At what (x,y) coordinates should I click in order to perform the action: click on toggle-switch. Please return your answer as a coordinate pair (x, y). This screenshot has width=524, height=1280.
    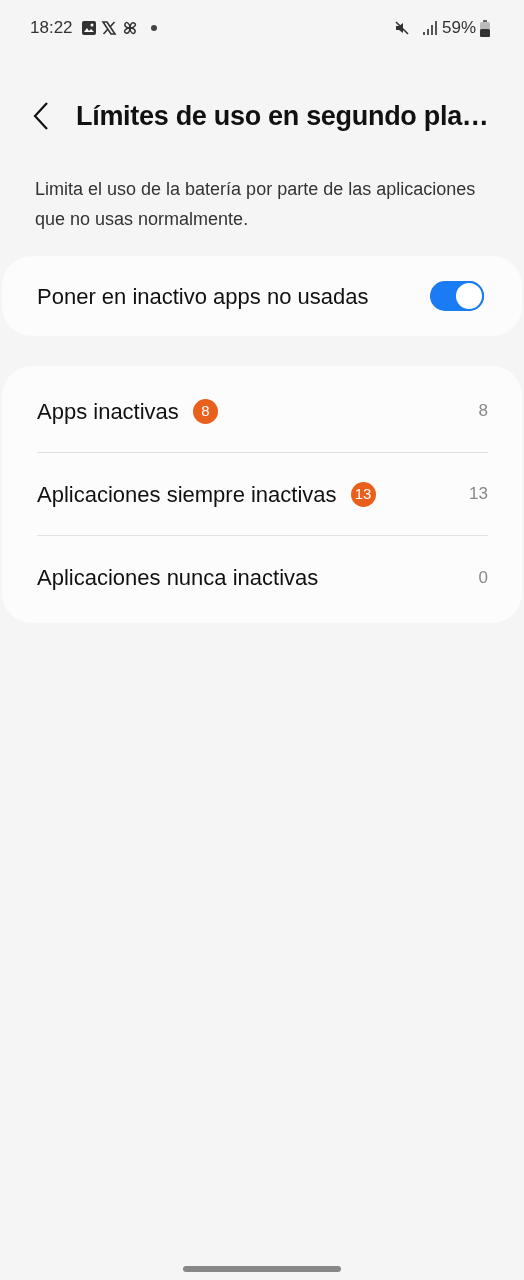
    Looking at the image, I should click on (457, 296).